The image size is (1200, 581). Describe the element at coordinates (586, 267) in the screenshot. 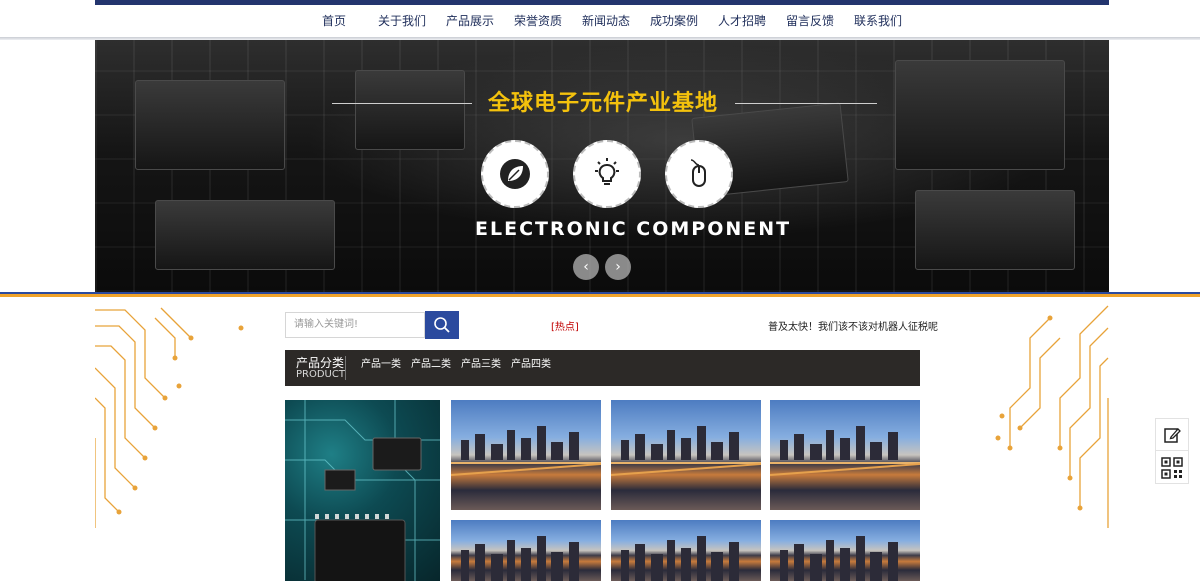

I see `banner-prev-button: ‹` at that location.